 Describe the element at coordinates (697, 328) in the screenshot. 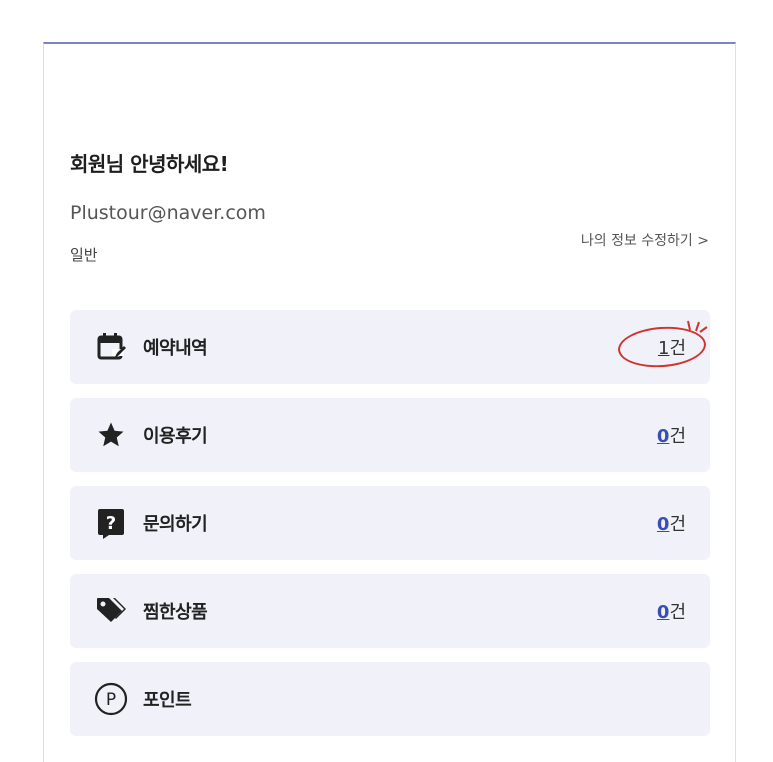

I see `annotation-marks` at that location.